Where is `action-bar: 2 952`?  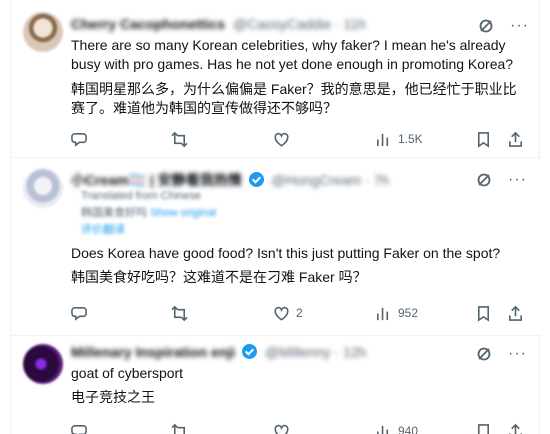
action-bar: 2 952 is located at coordinates (298, 313).